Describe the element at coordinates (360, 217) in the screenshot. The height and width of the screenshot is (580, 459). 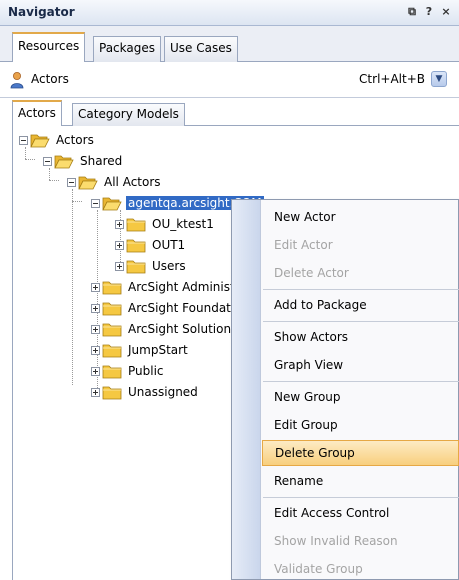
I see `menu-item-new-actor: New Actor` at that location.